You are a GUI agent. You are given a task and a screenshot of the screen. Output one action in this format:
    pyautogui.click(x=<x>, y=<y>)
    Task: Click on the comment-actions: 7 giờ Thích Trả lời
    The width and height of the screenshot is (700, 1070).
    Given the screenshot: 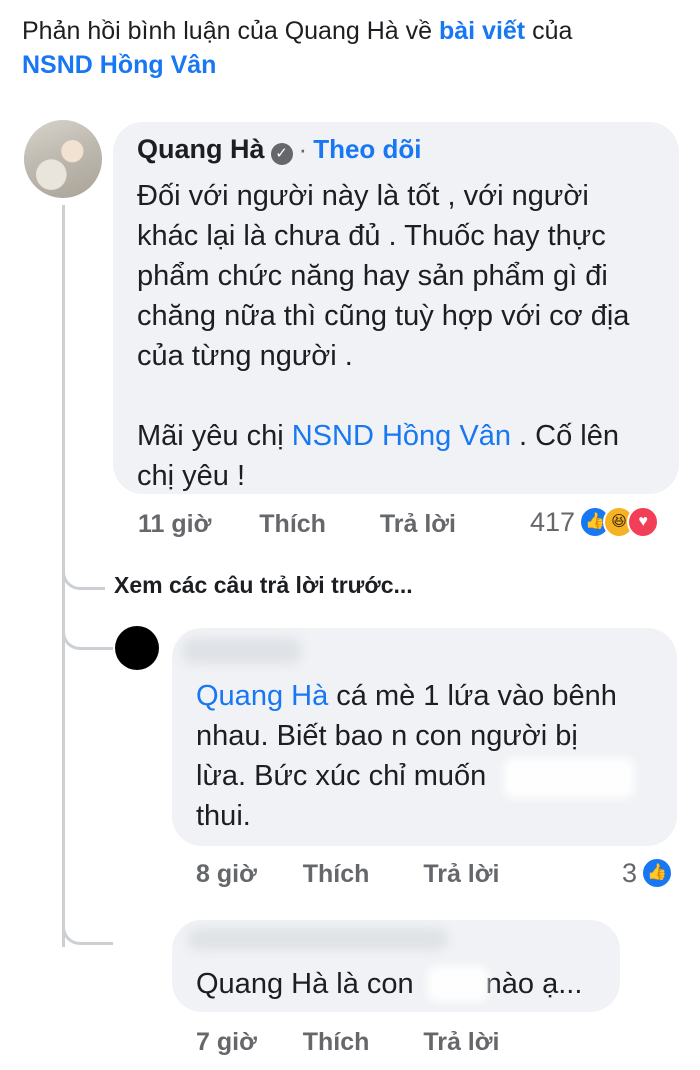 What is the action you would take?
    pyautogui.click(x=347, y=1042)
    